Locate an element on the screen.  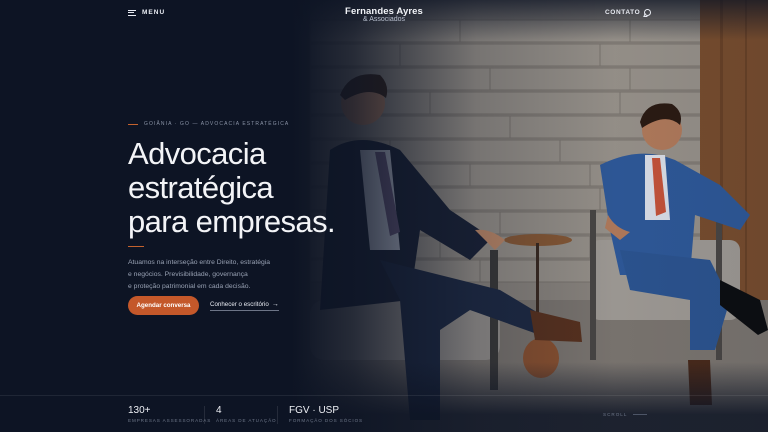
headline-line: para empresas. is located at coordinates (232, 221).